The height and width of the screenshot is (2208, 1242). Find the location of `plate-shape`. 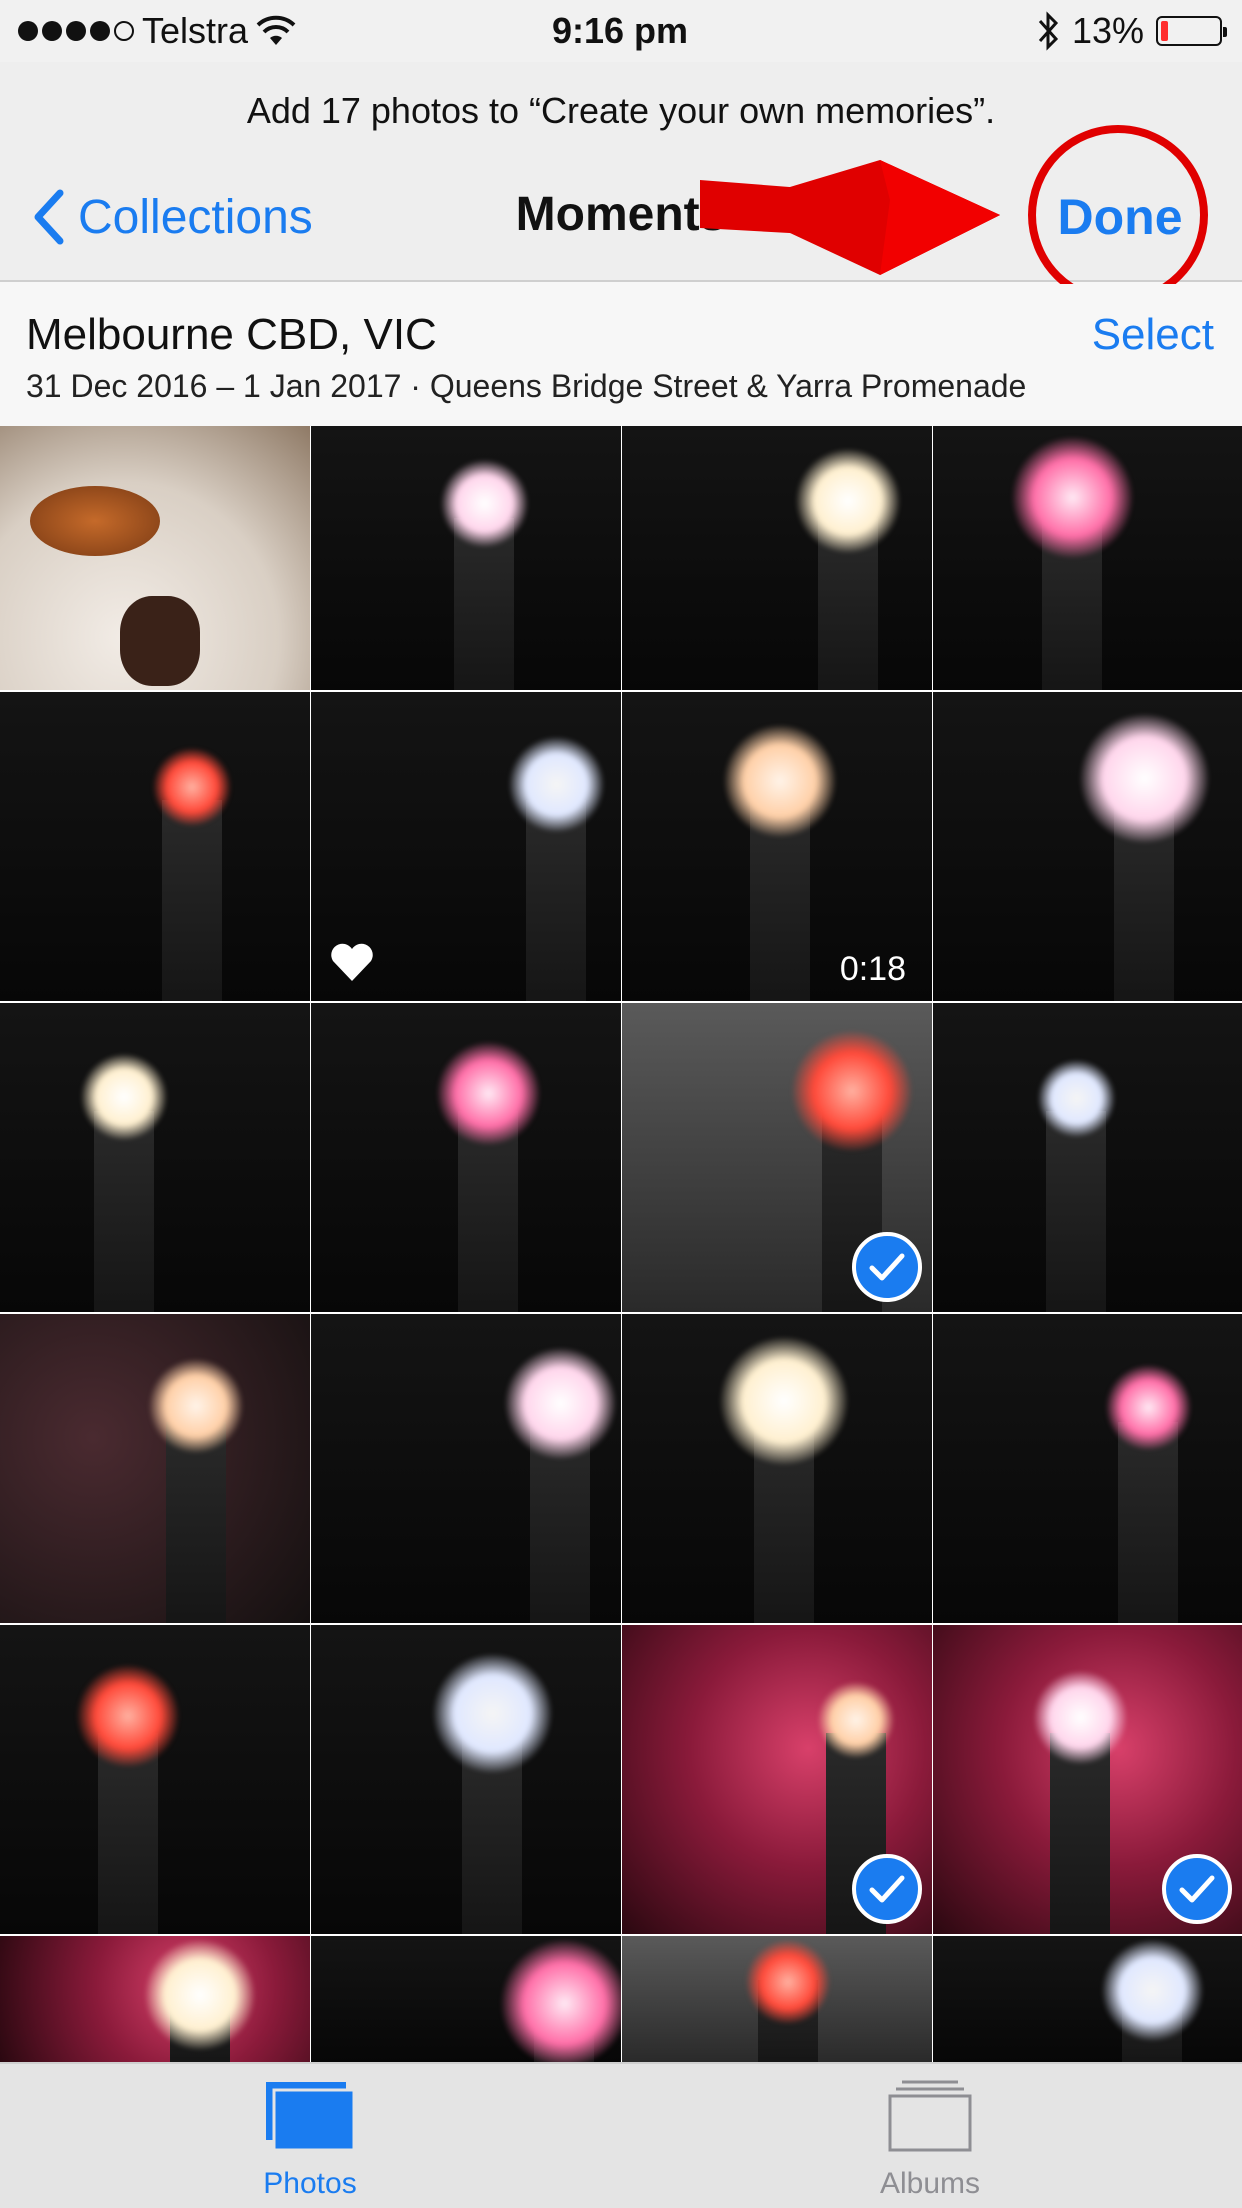

plate-shape is located at coordinates (95, 521).